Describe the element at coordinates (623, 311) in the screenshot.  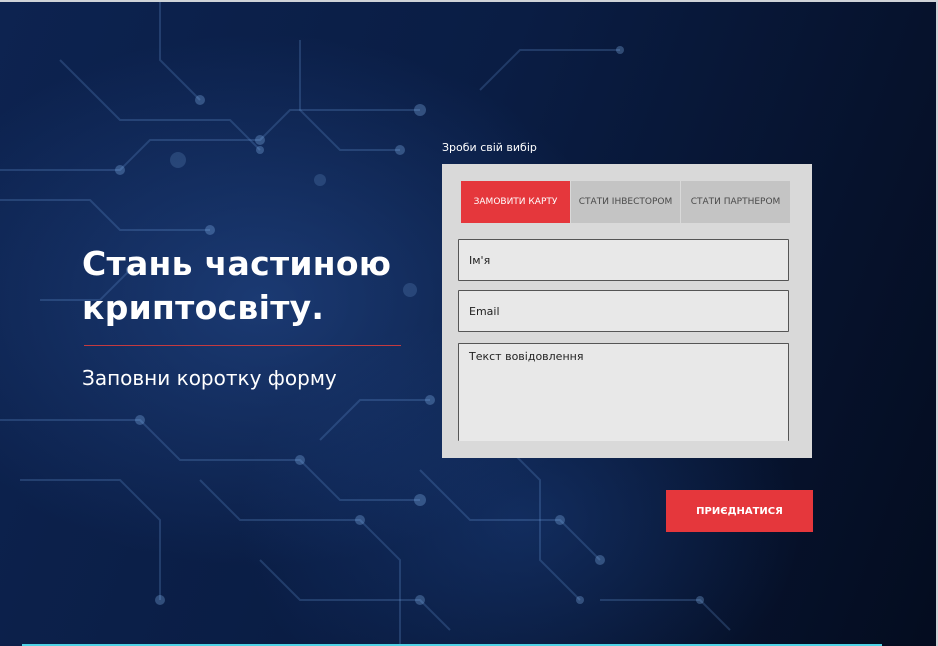
I see `email-field: Email` at that location.